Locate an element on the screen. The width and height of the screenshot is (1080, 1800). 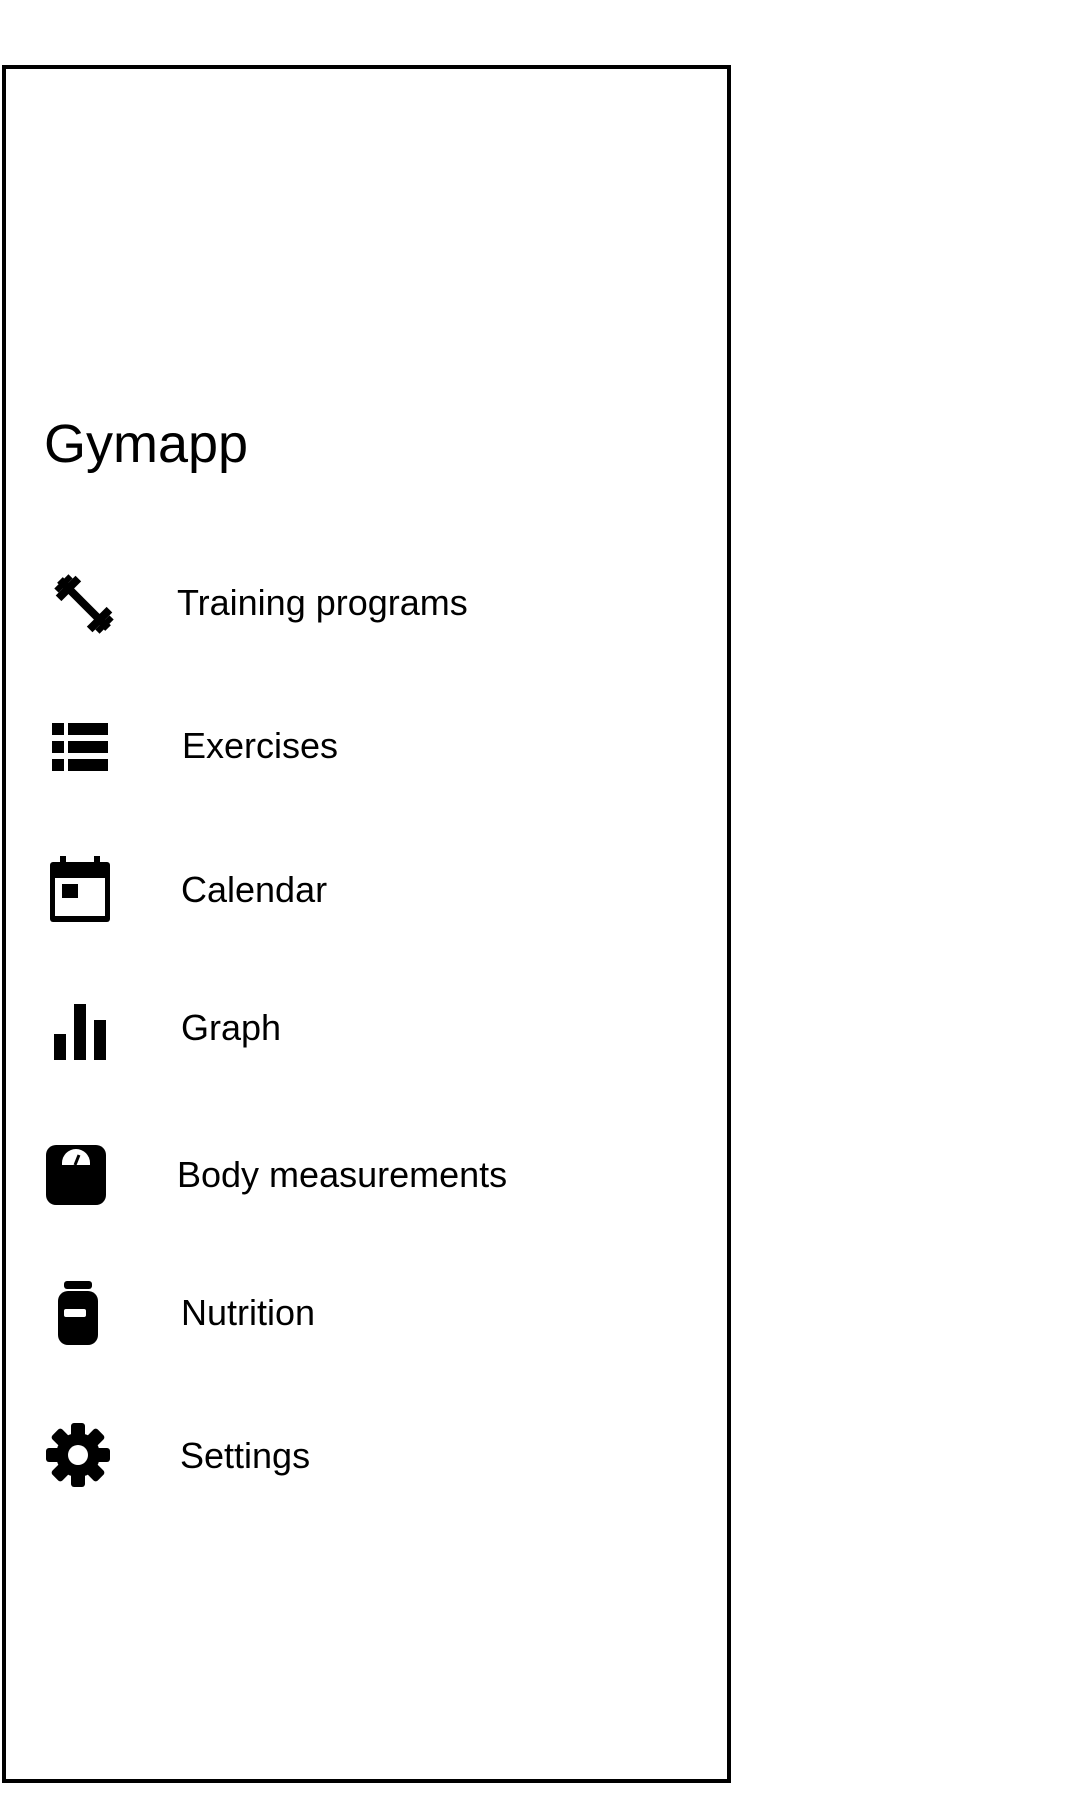
list-icon is located at coordinates (80, 747).